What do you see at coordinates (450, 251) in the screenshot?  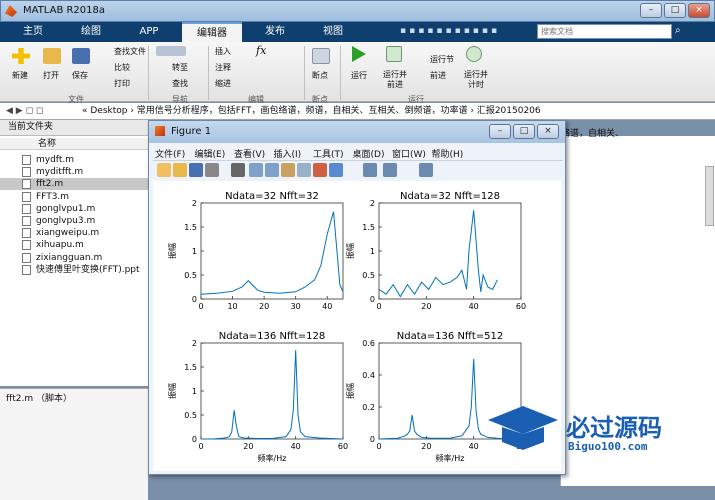 I see `axes-box` at bounding box center [450, 251].